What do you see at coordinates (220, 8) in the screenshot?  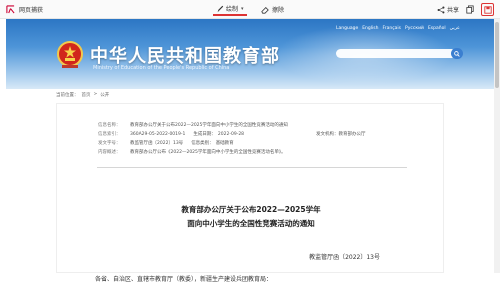 I see `pen-icon` at bounding box center [220, 8].